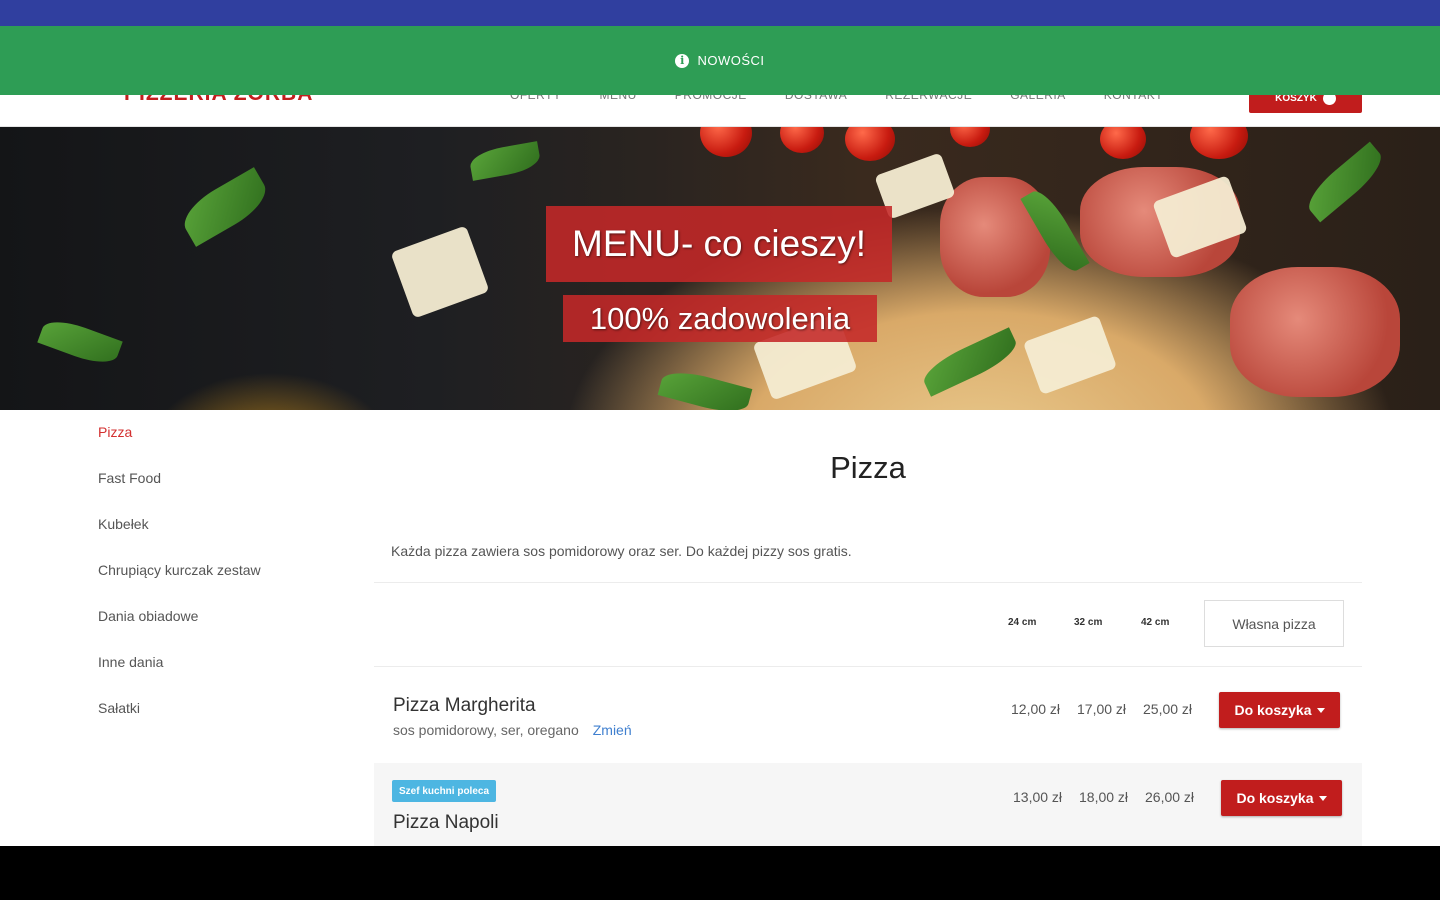 This screenshot has height=900, width=1440. What do you see at coordinates (228, 489) in the screenshot?
I see `category-fast-food: Fast Food` at bounding box center [228, 489].